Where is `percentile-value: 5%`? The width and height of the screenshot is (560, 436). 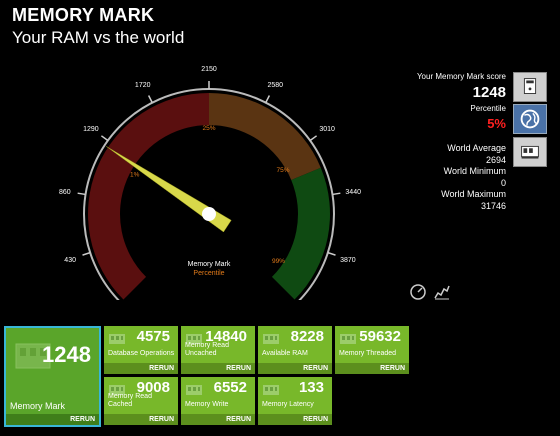
percentile-value: 5% is located at coordinates (496, 123).